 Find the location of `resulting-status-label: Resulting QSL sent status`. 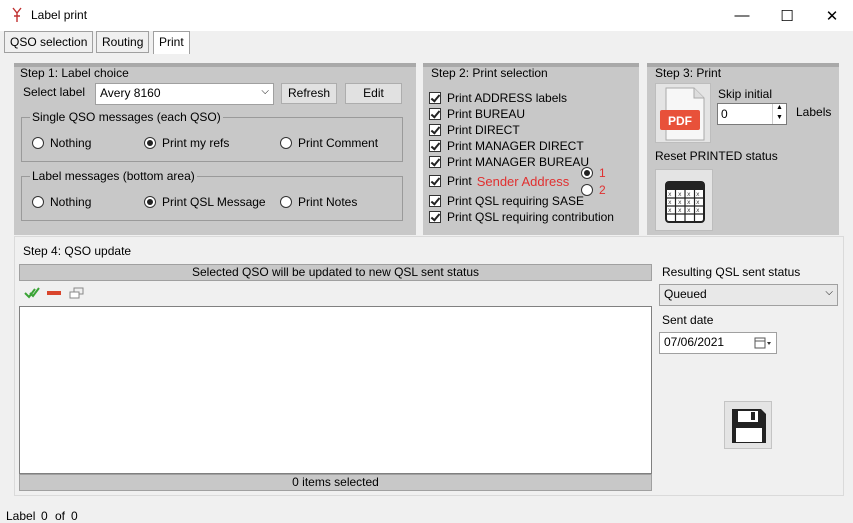

resulting-status-label: Resulting QSL sent status is located at coordinates (731, 272).